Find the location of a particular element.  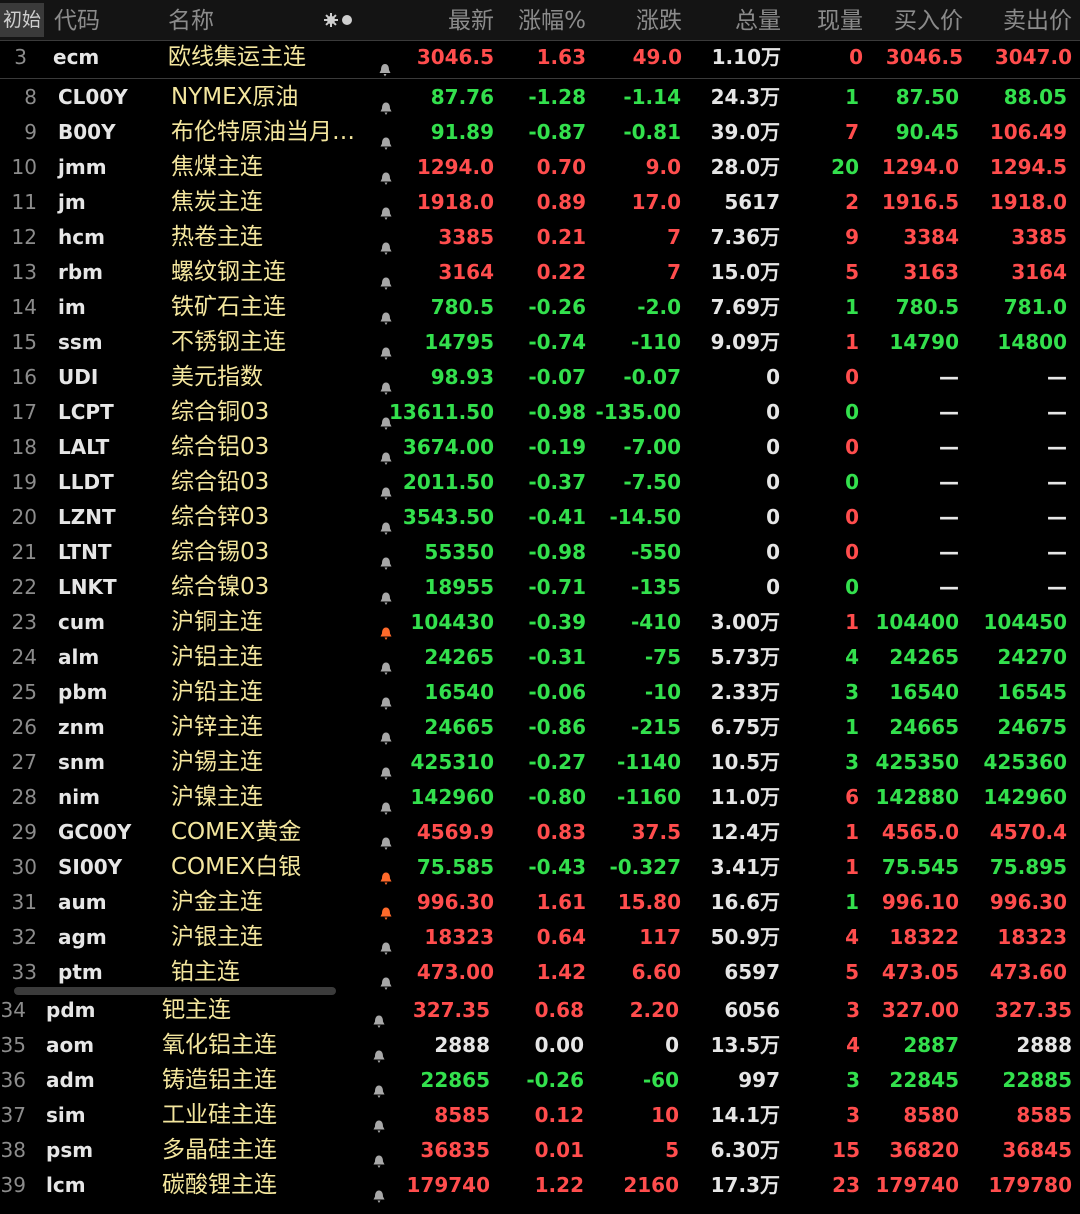

change: -1140 is located at coordinates (649, 762).